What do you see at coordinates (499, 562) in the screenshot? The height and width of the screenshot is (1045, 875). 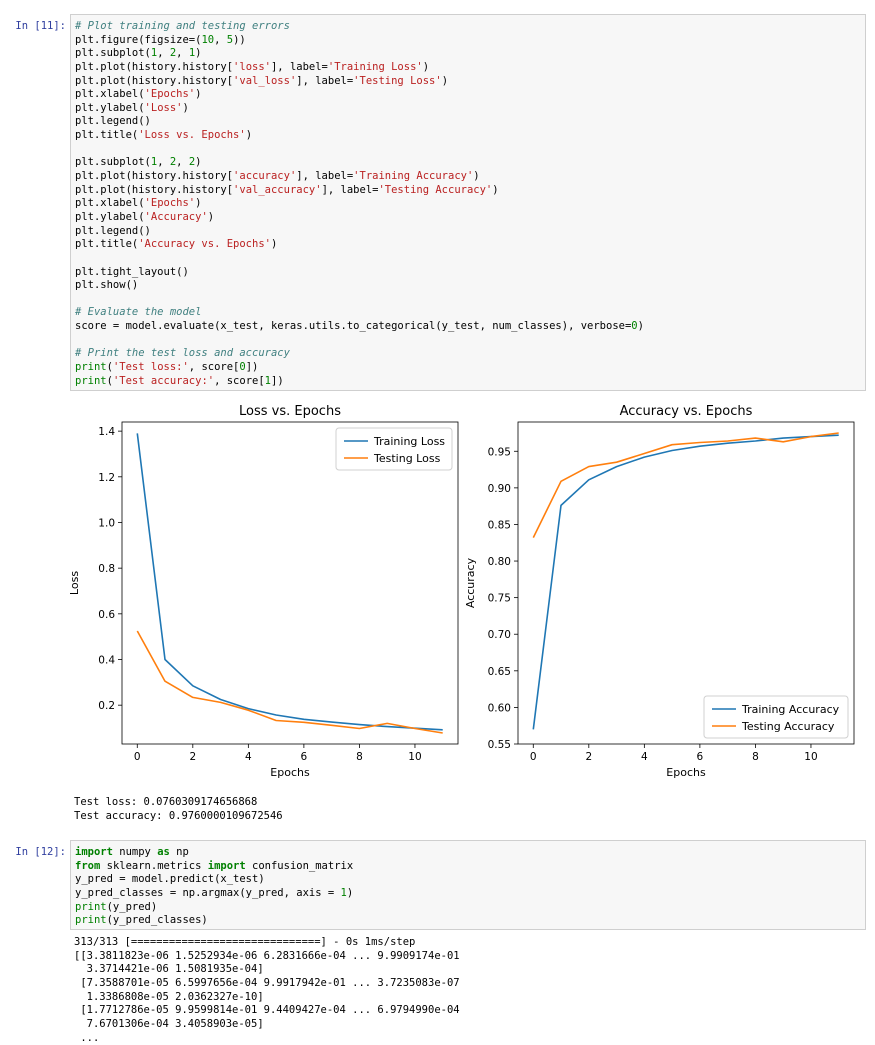 I see `y-tick-label: 0.80` at bounding box center [499, 562].